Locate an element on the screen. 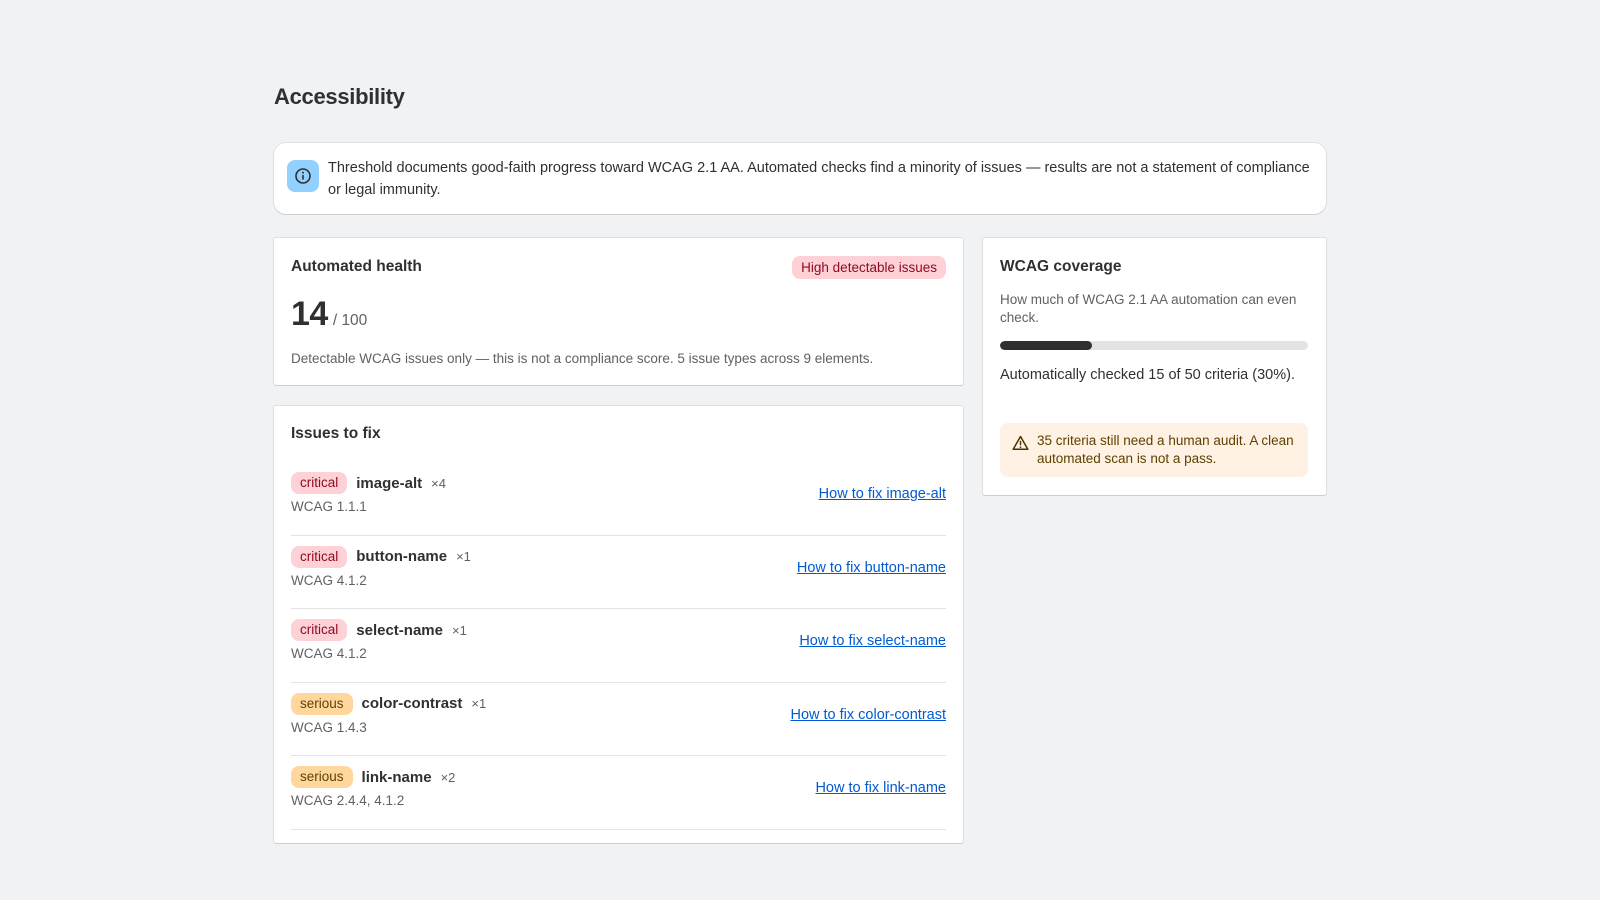  fix-link-button-name: How to fix button-name is located at coordinates (871, 568).